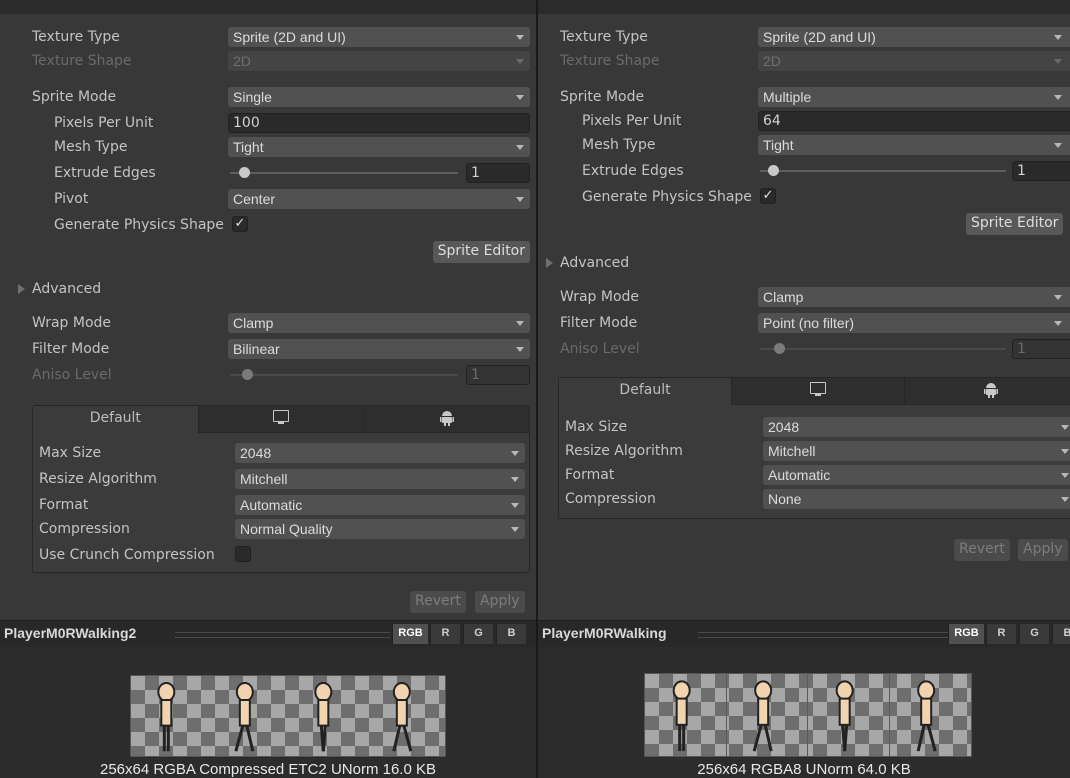 Image resolution: width=1070 pixels, height=778 pixels. I want to click on filter-mode-row: Filter Mode Point (no filter), so click(804, 323).